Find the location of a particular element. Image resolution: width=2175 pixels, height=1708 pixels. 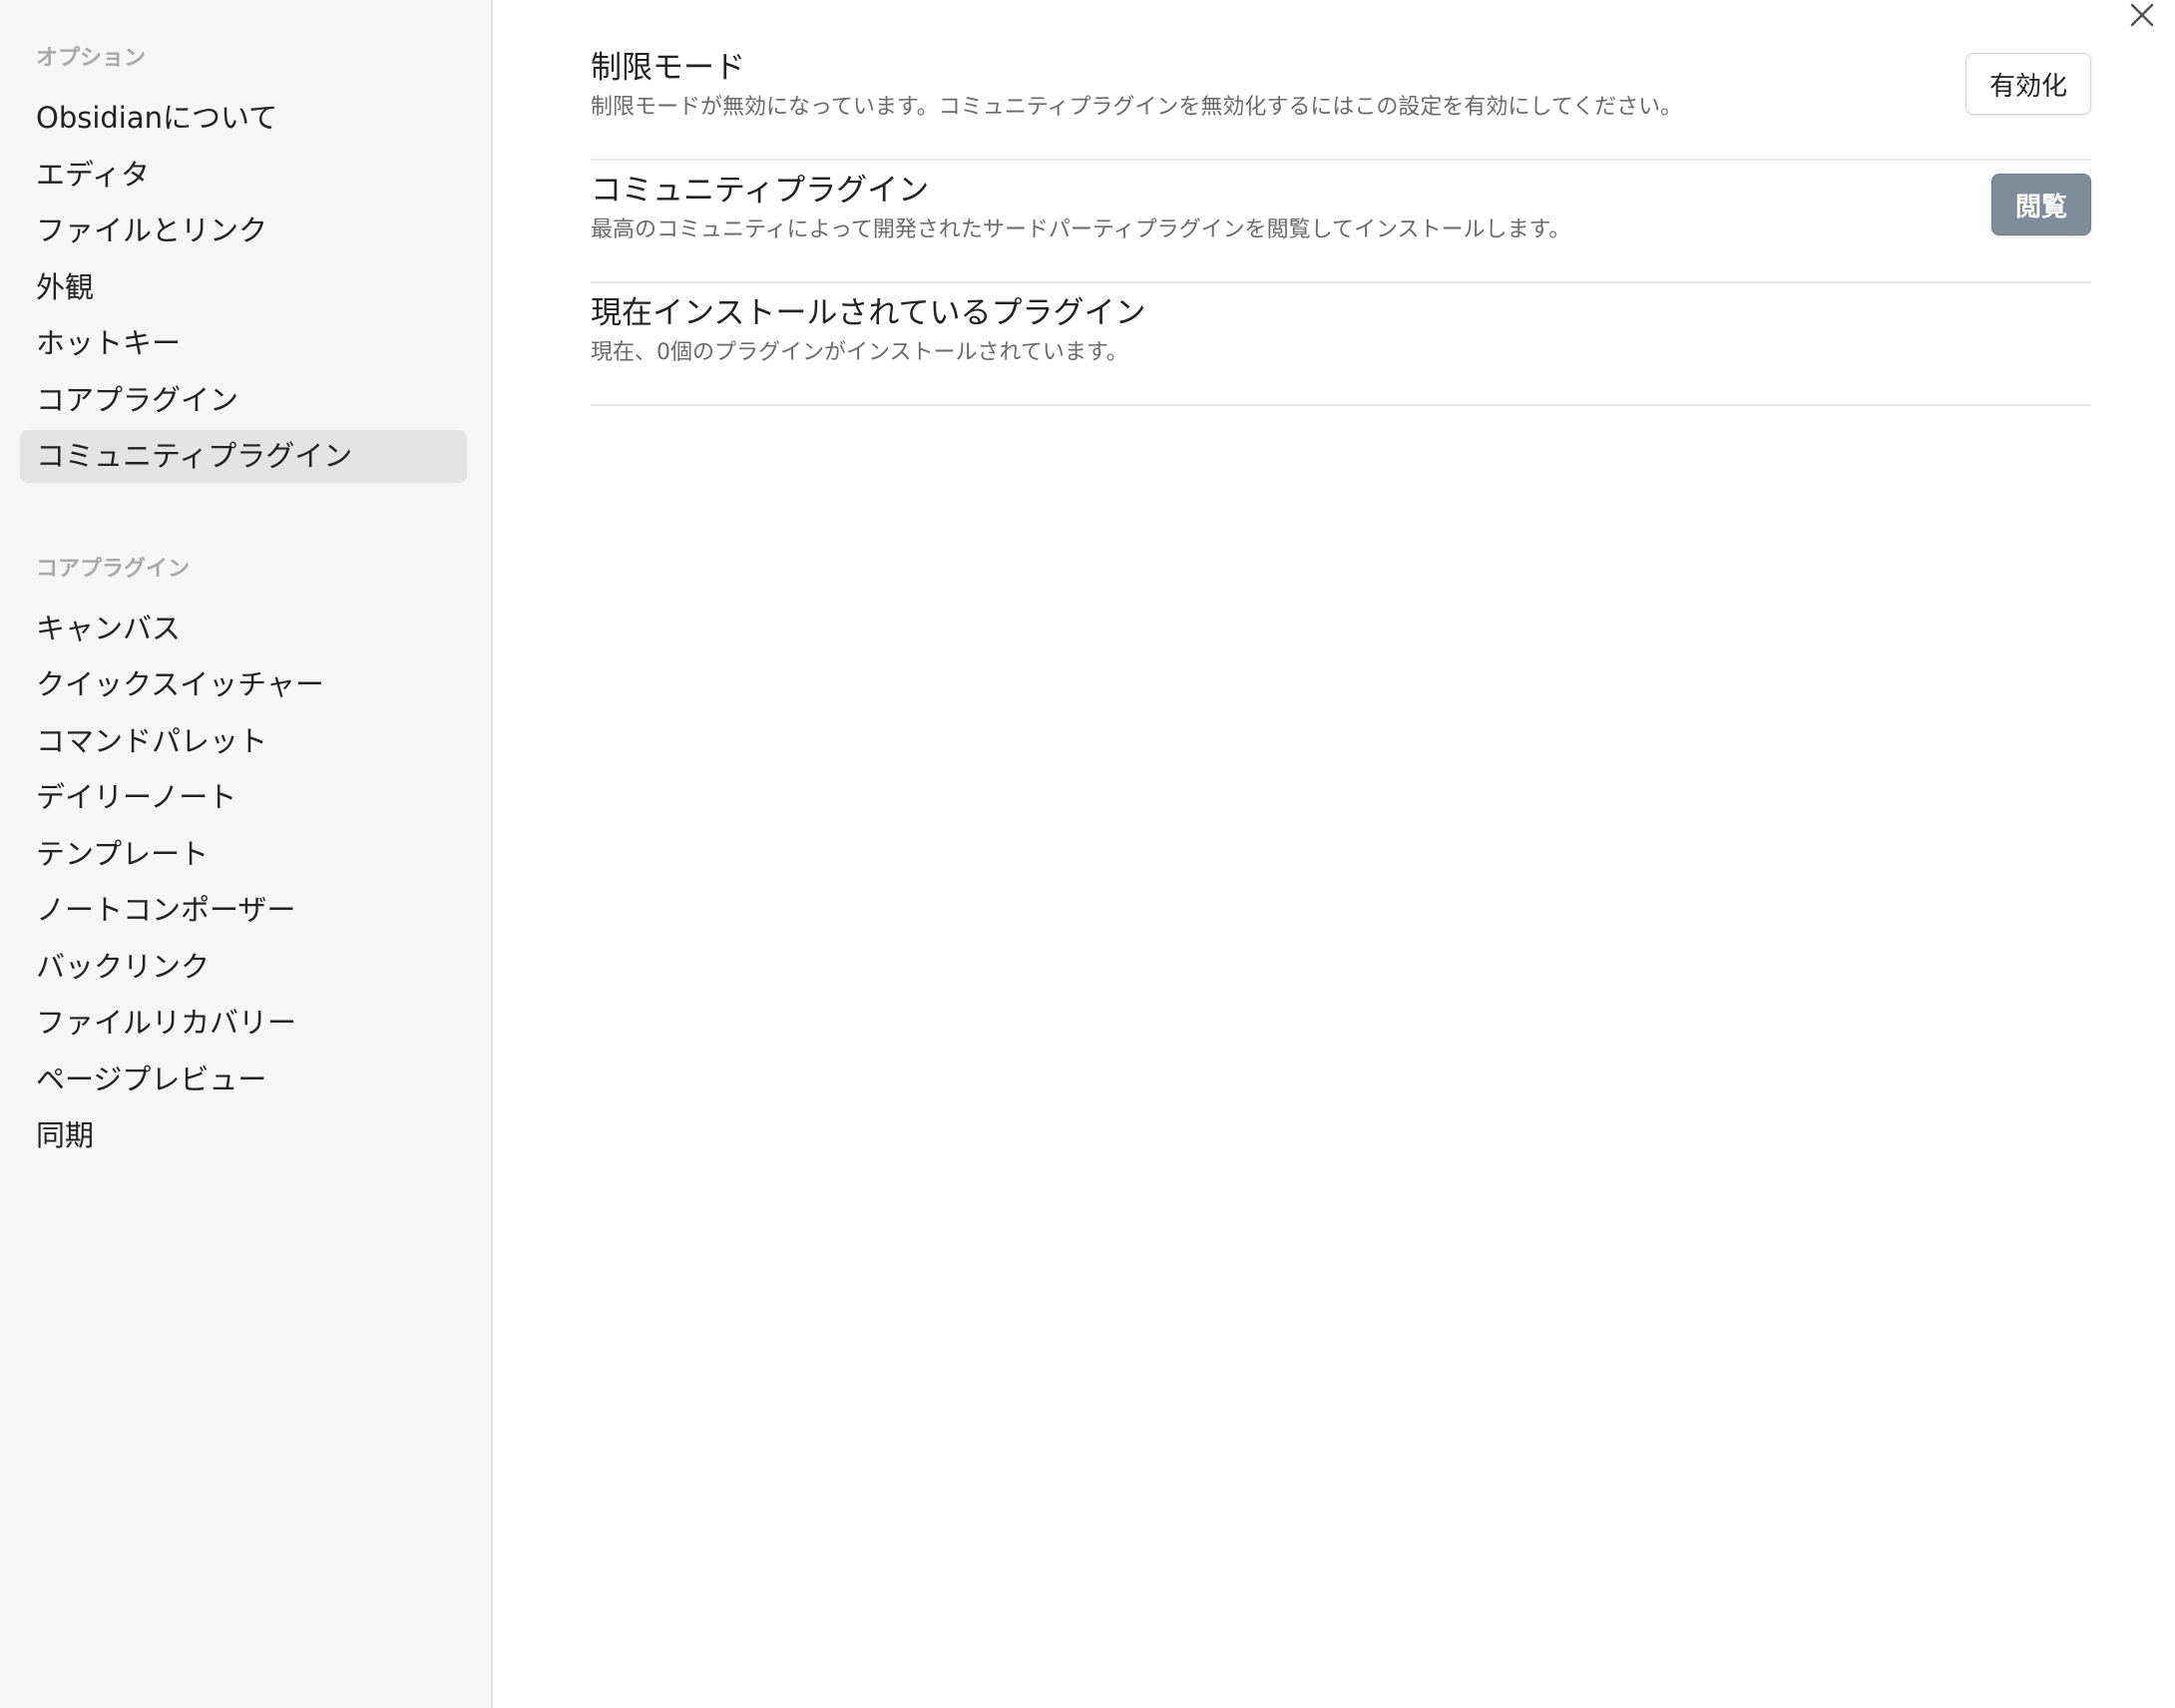

sidebar-item-appearance: 外観 is located at coordinates (243, 287).